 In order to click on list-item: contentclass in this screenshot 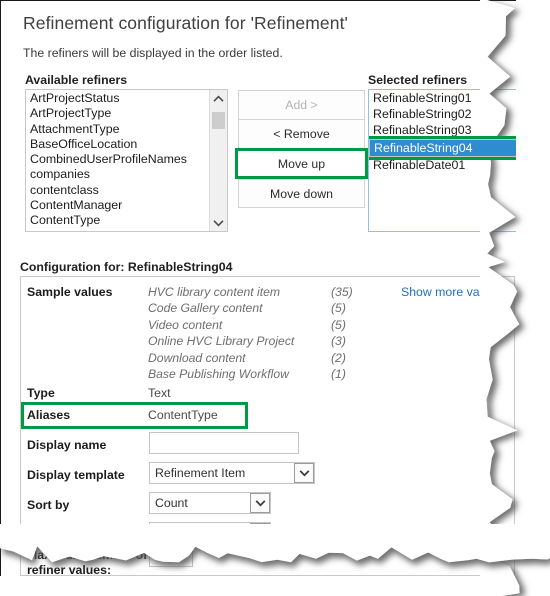, I will do `click(117, 190)`.